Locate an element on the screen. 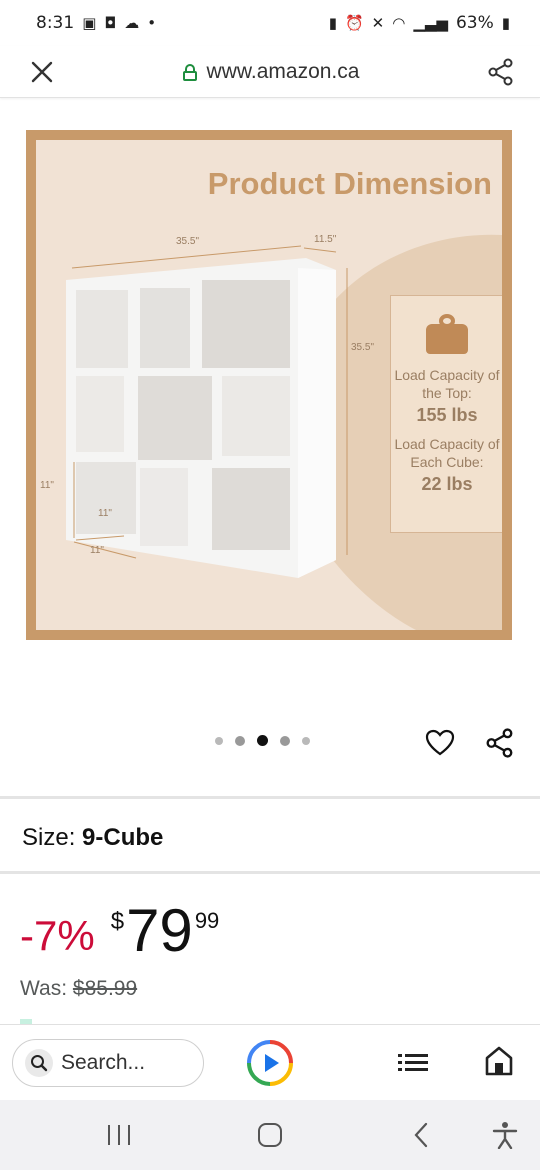 The height and width of the screenshot is (1170, 540). close-icon is located at coordinates (42, 71).